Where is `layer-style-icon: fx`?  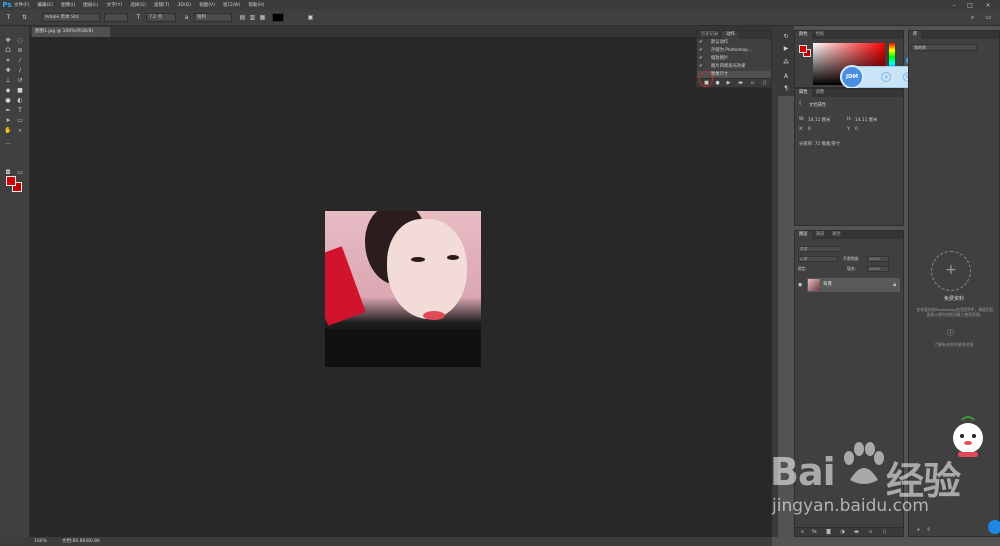
layer-style-icon: fx is located at coordinates (814, 532).